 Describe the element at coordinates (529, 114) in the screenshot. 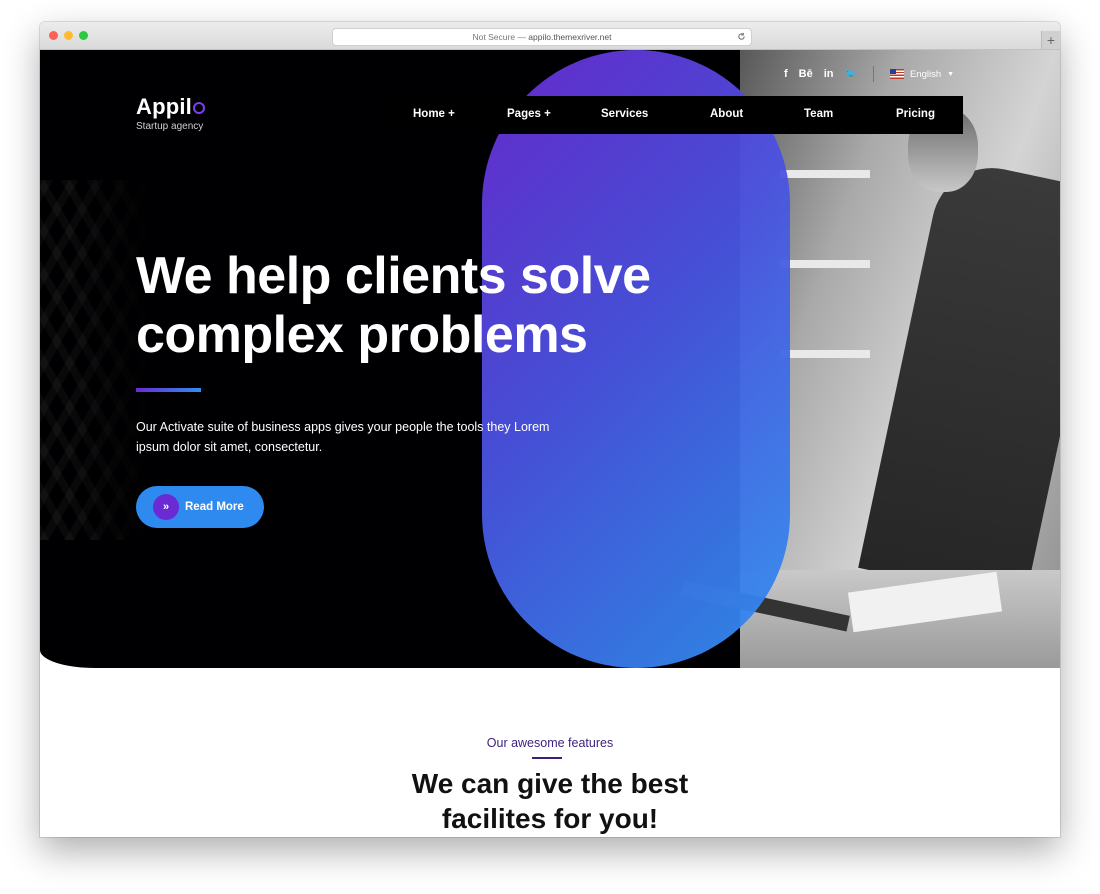

I see `nav-item-pages: Pages +` at that location.